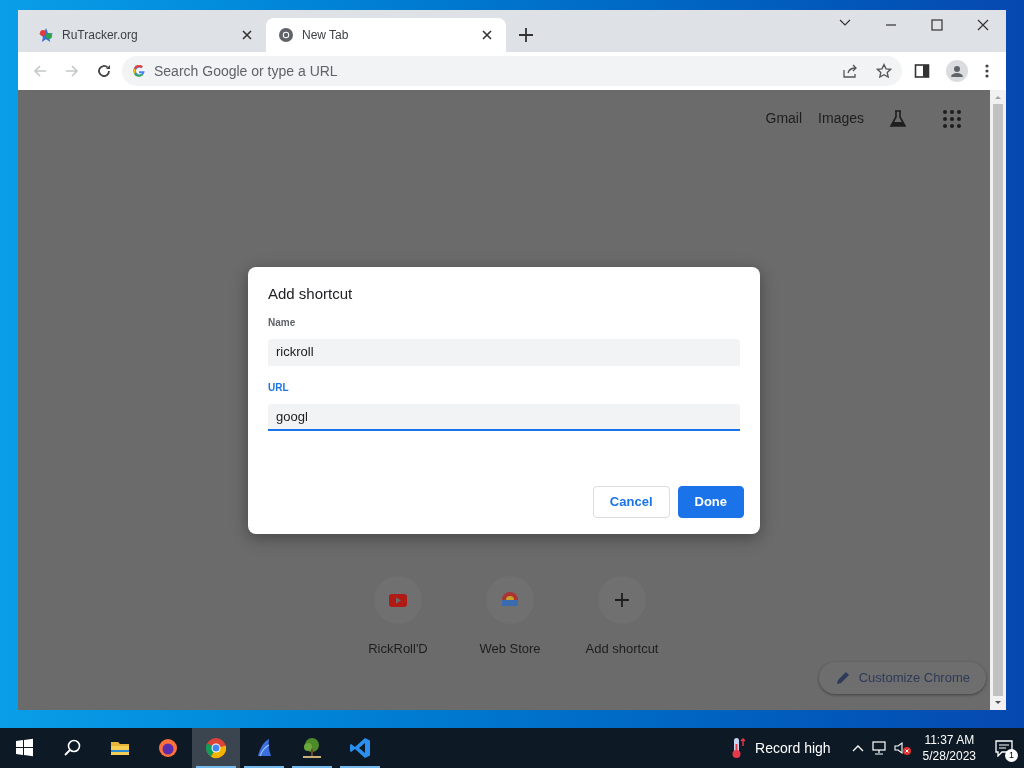 Image resolution: width=1024 pixels, height=768 pixels. I want to click on menu-icon, so click(987, 71).